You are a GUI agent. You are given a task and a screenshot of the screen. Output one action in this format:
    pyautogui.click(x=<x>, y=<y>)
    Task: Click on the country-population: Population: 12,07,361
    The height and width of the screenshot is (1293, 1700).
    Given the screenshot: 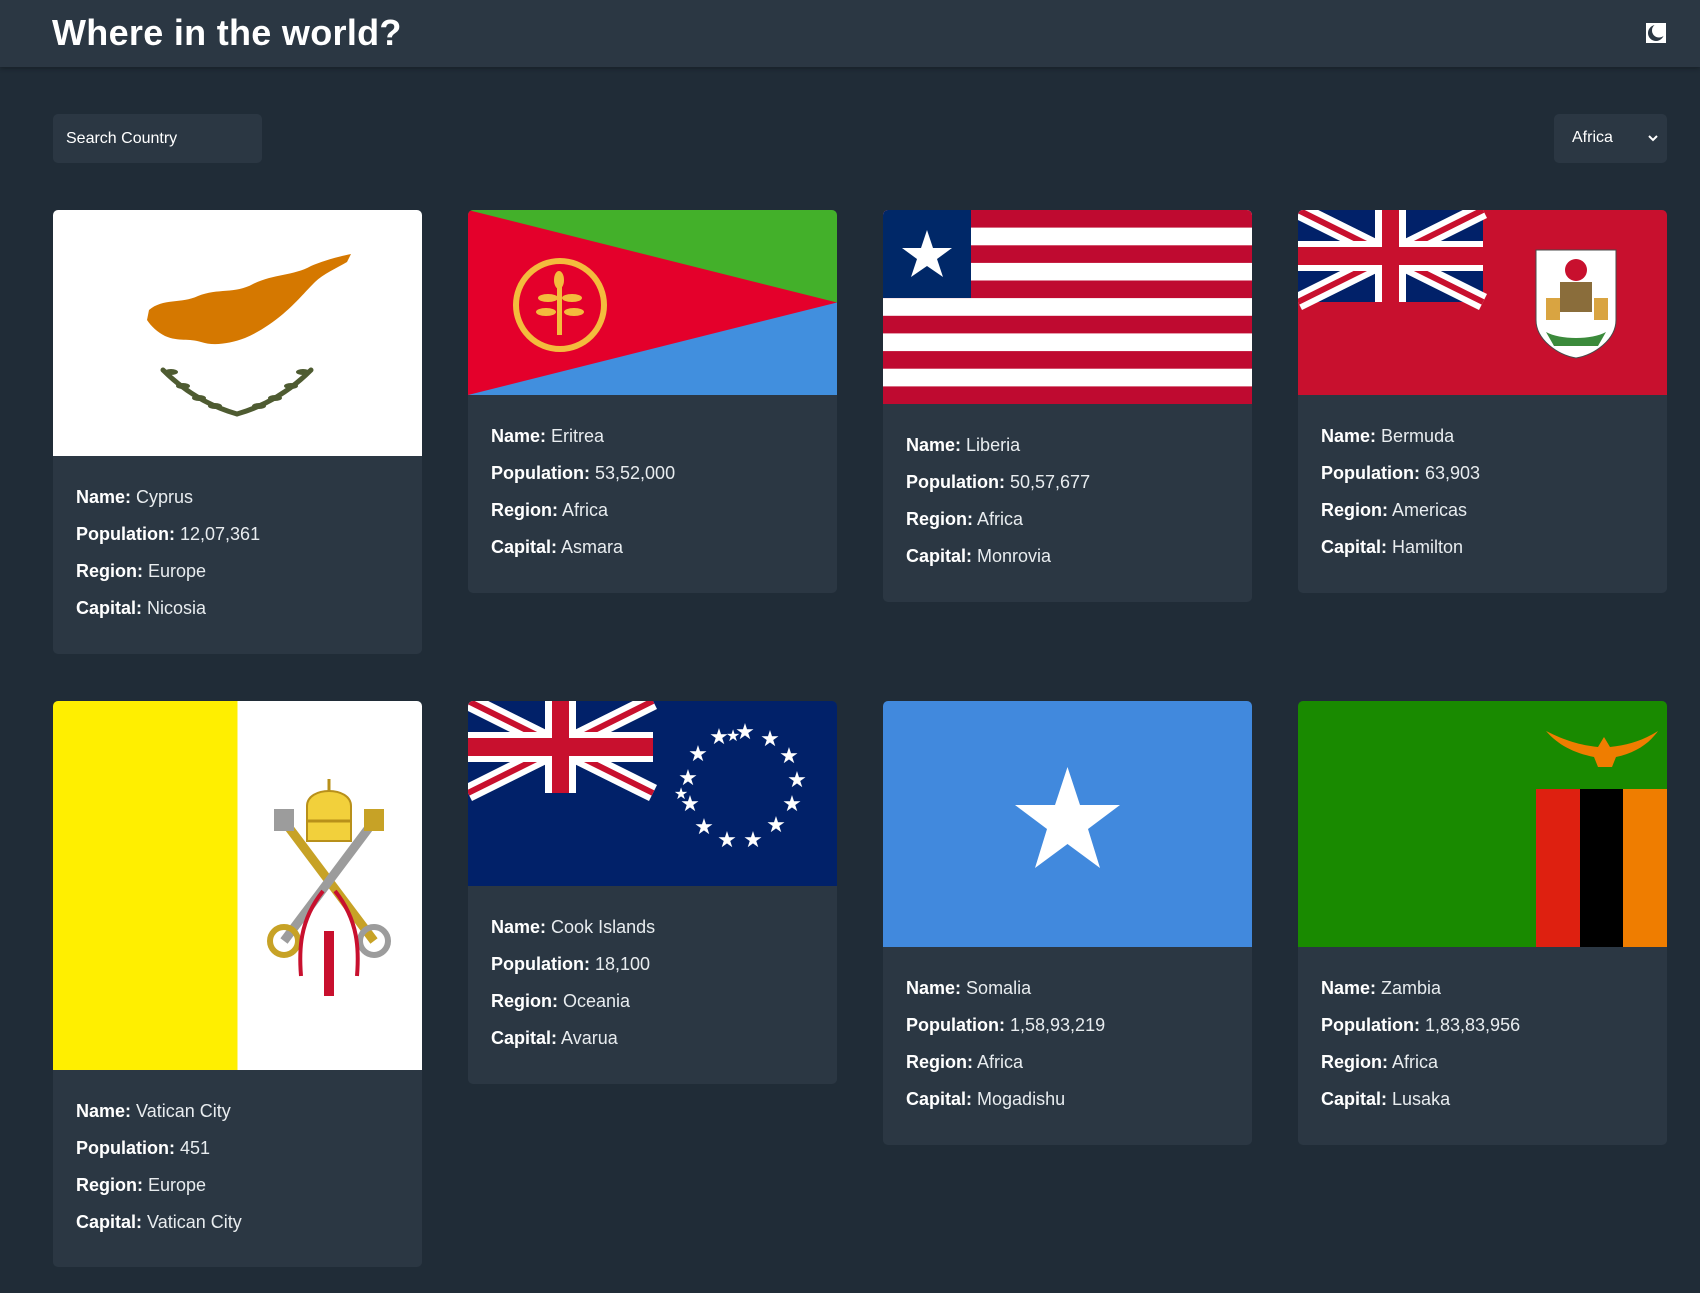 What is the action you would take?
    pyautogui.click(x=168, y=542)
    